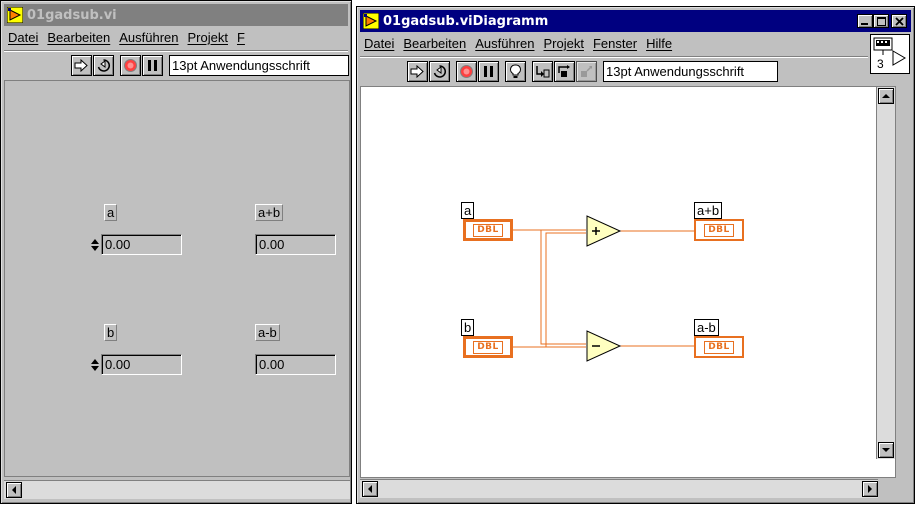 This screenshot has width=917, height=506. I want to click on maximize-icon, so click(881, 21).